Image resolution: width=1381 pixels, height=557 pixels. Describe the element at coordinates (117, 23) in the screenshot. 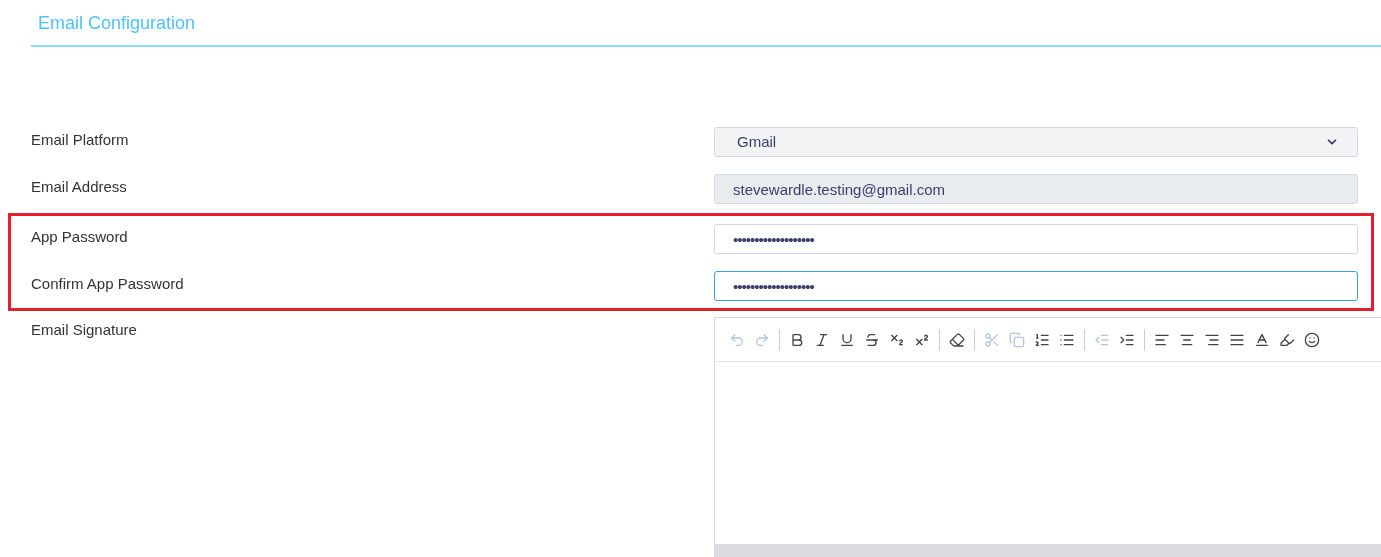

I see `section-title: Email Configuration` at that location.